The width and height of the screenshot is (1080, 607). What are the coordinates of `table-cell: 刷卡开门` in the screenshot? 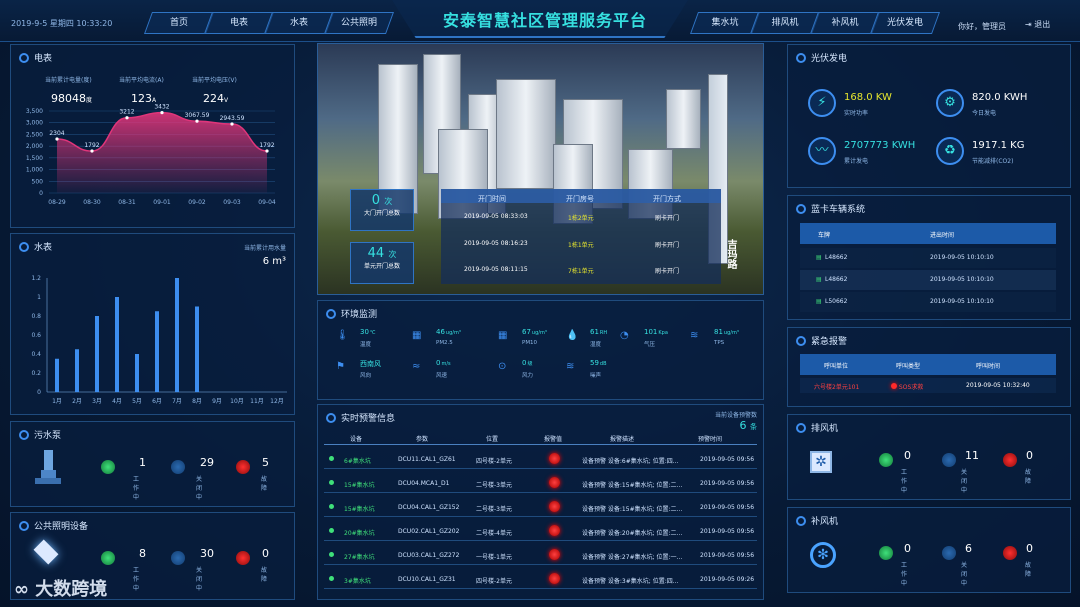 It's located at (667, 218).